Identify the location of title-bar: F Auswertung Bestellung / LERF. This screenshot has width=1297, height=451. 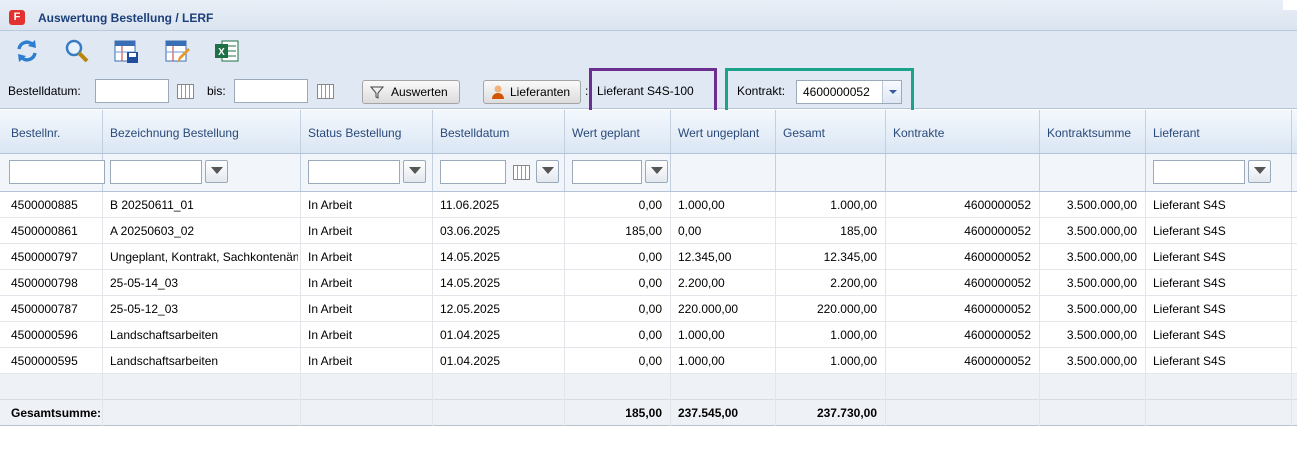
(648, 15).